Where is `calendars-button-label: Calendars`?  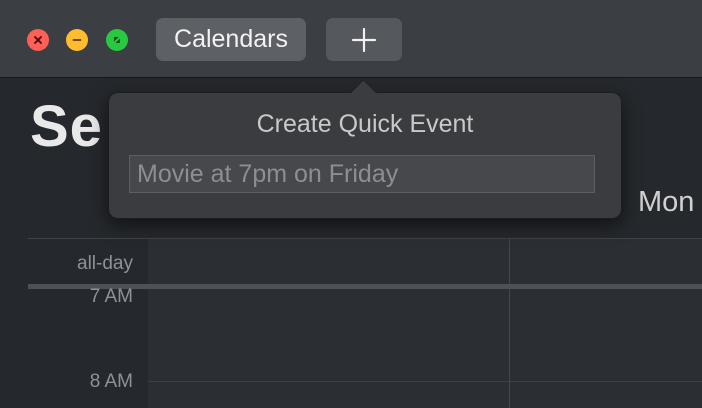
calendars-button-label: Calendars is located at coordinates (231, 39).